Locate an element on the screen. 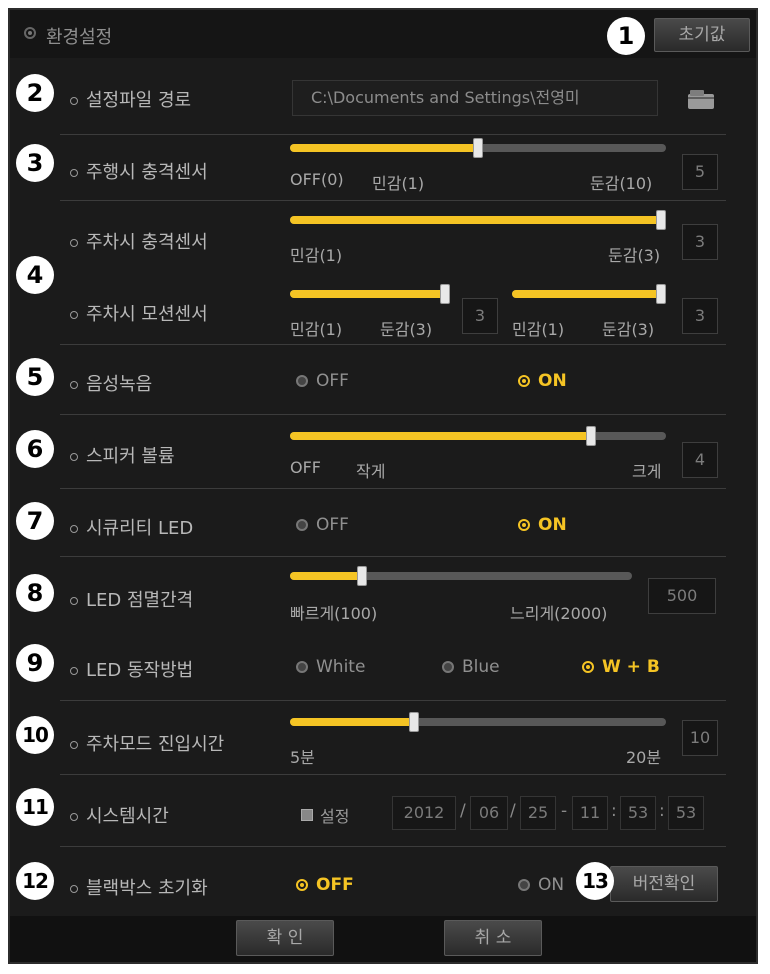 Image resolution: width=770 pixels, height=974 pixels. led-interval-label: LED 점멸간격 is located at coordinates (131, 599).